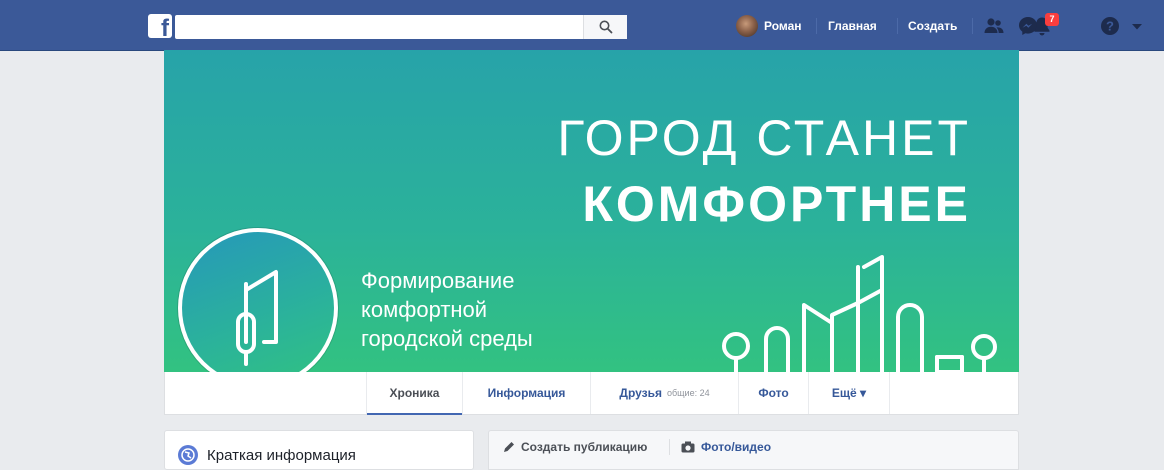 This screenshot has height=470, width=1164. I want to click on create-post-label: Создать публикацию, so click(584, 447).